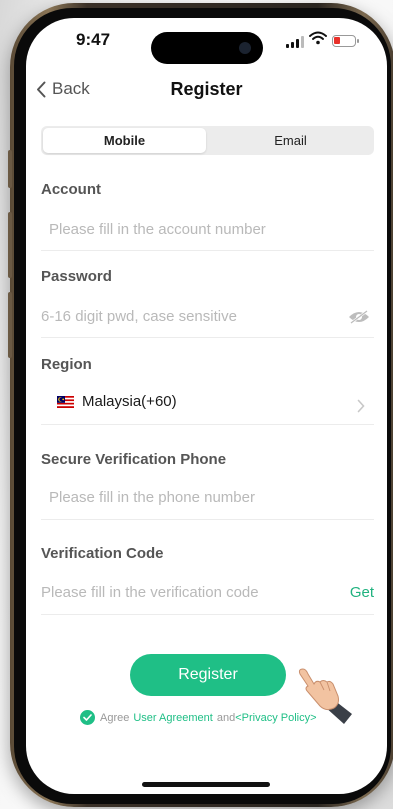 The image size is (393, 809). Describe the element at coordinates (152, 497) in the screenshot. I see `phone-placeholder: Please fill in the phone number` at that location.